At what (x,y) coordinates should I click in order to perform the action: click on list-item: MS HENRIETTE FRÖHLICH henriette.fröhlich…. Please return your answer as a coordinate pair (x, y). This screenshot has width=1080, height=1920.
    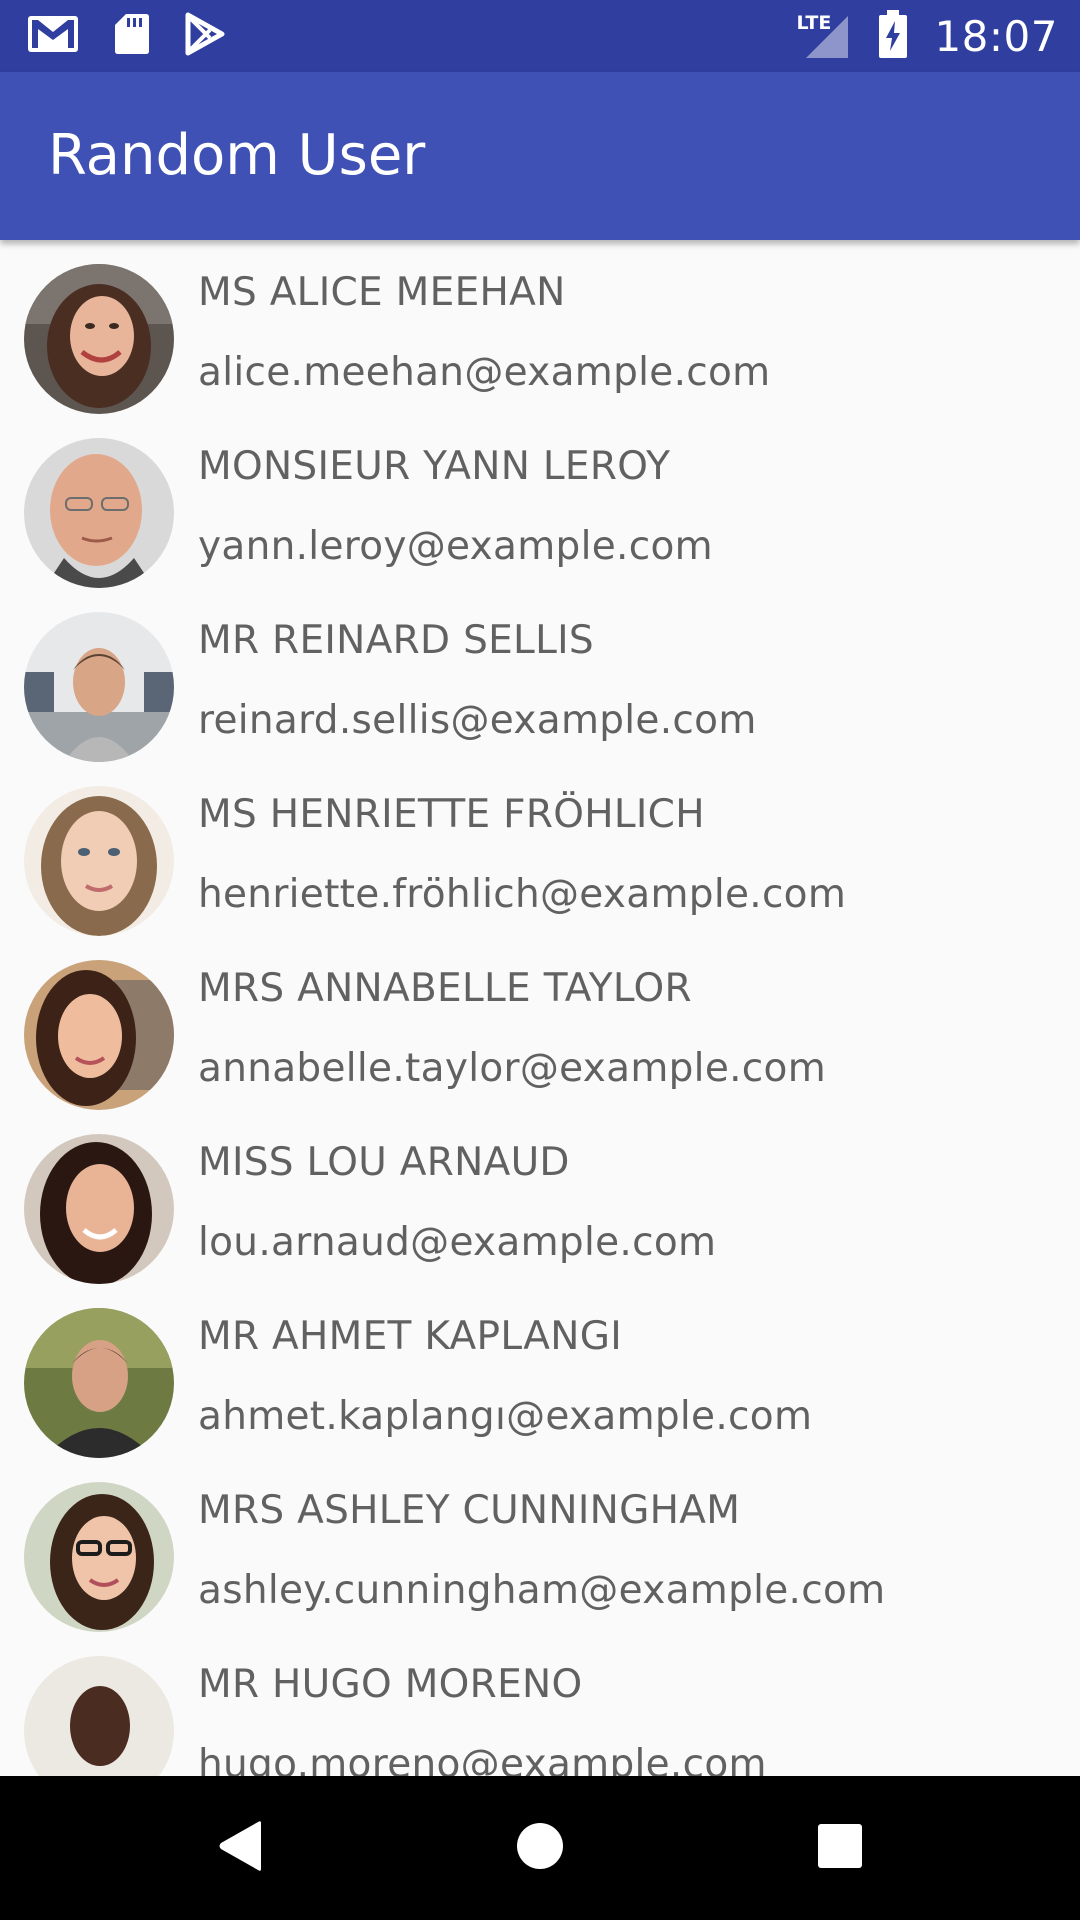
    Looking at the image, I should click on (540, 849).